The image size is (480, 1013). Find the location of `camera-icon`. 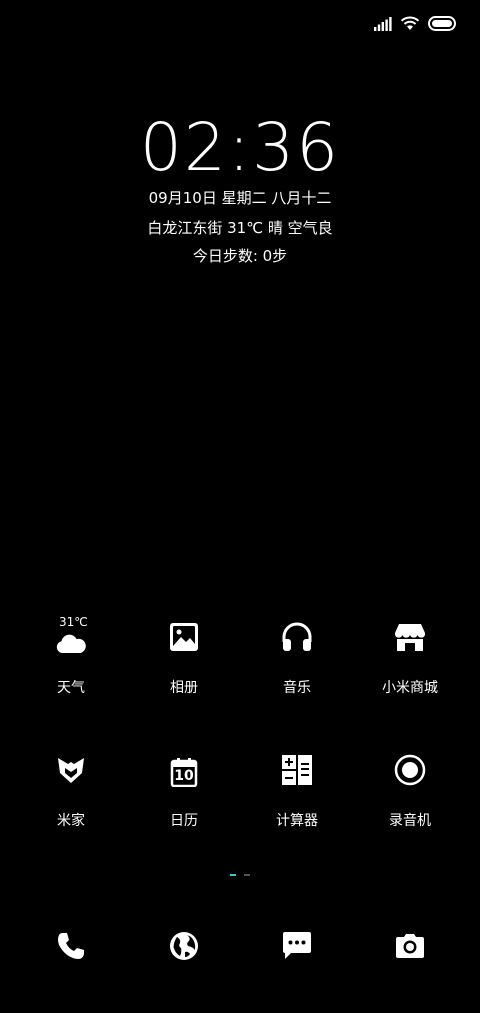

camera-icon is located at coordinates (410, 948).